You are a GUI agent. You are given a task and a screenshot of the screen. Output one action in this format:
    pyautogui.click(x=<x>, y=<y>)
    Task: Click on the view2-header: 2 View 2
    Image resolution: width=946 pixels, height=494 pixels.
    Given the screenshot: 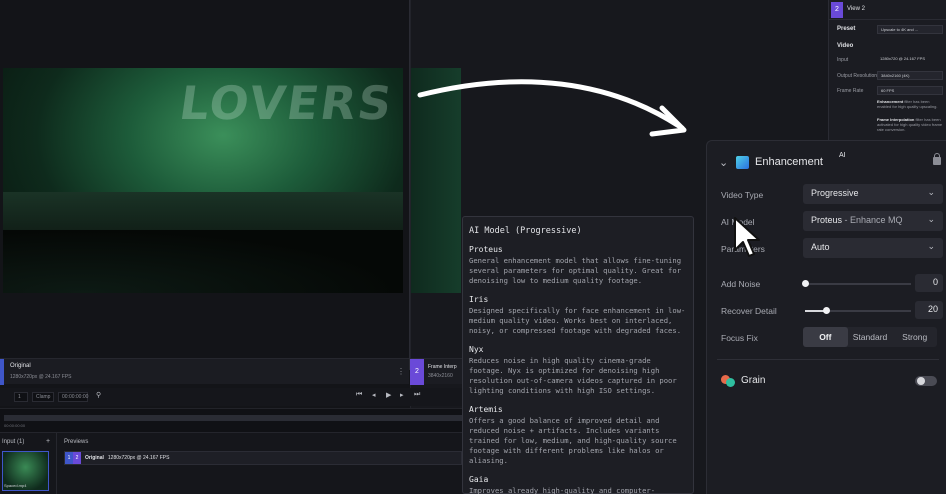 What is the action you would take?
    pyautogui.click(x=887, y=10)
    